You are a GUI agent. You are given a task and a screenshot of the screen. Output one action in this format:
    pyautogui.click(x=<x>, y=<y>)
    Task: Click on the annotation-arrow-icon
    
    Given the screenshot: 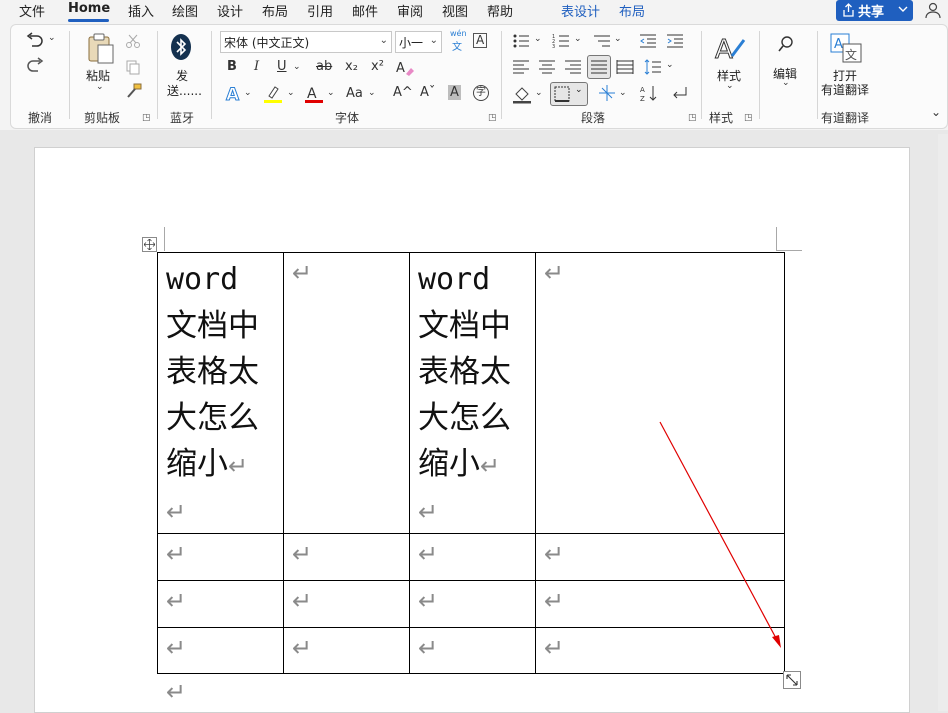 What is the action you would take?
    pyautogui.click(x=720, y=534)
    